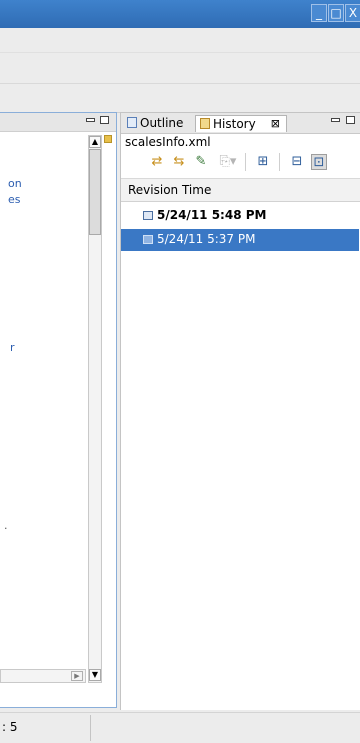  I want to click on scroll-down-icon: ▼, so click(95, 675).